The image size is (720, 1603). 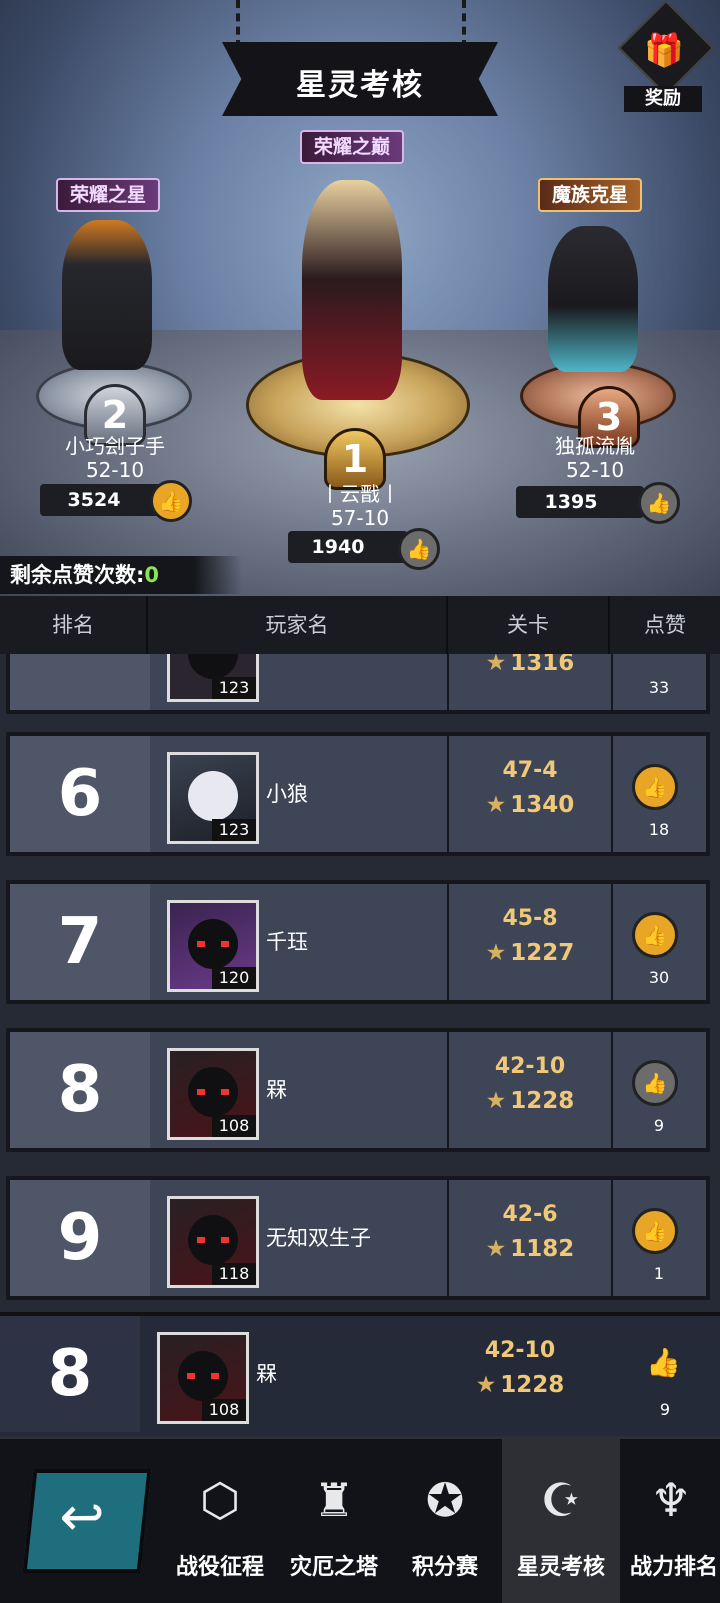 I want to click on shield-icon: ⬡, so click(x=220, y=1500).